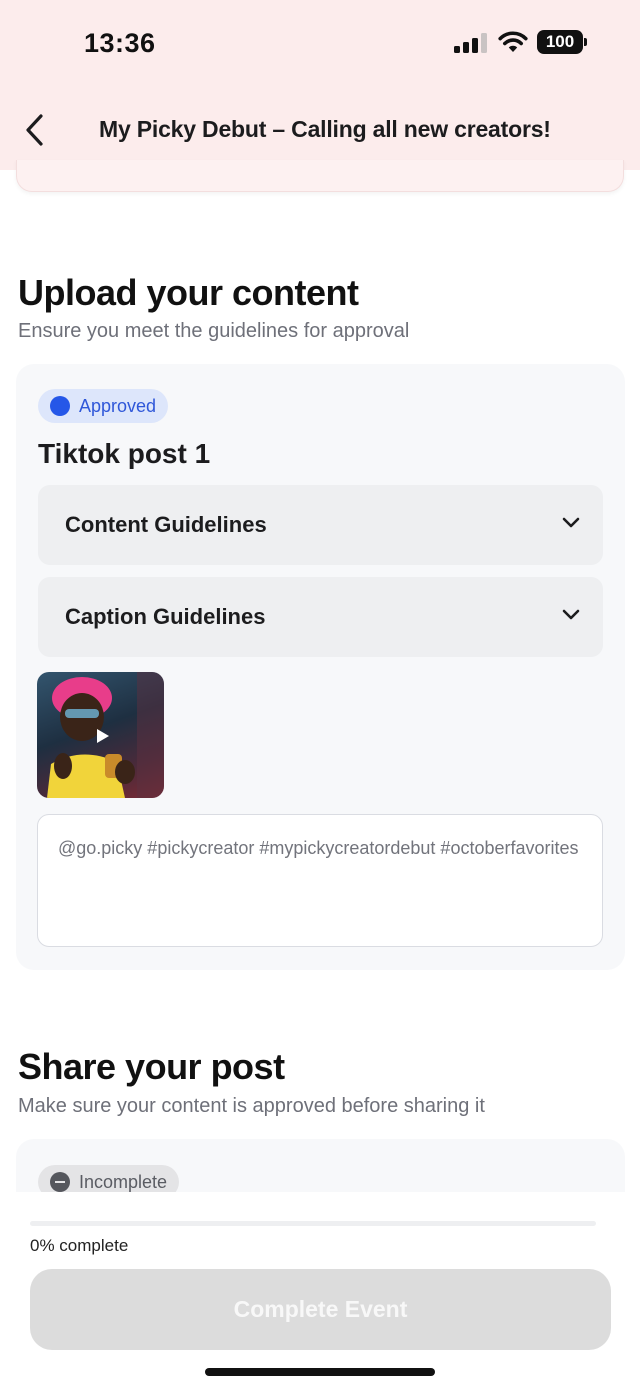 The width and height of the screenshot is (640, 1387). What do you see at coordinates (124, 453) in the screenshot?
I see `post-title: Tiktok post 1` at bounding box center [124, 453].